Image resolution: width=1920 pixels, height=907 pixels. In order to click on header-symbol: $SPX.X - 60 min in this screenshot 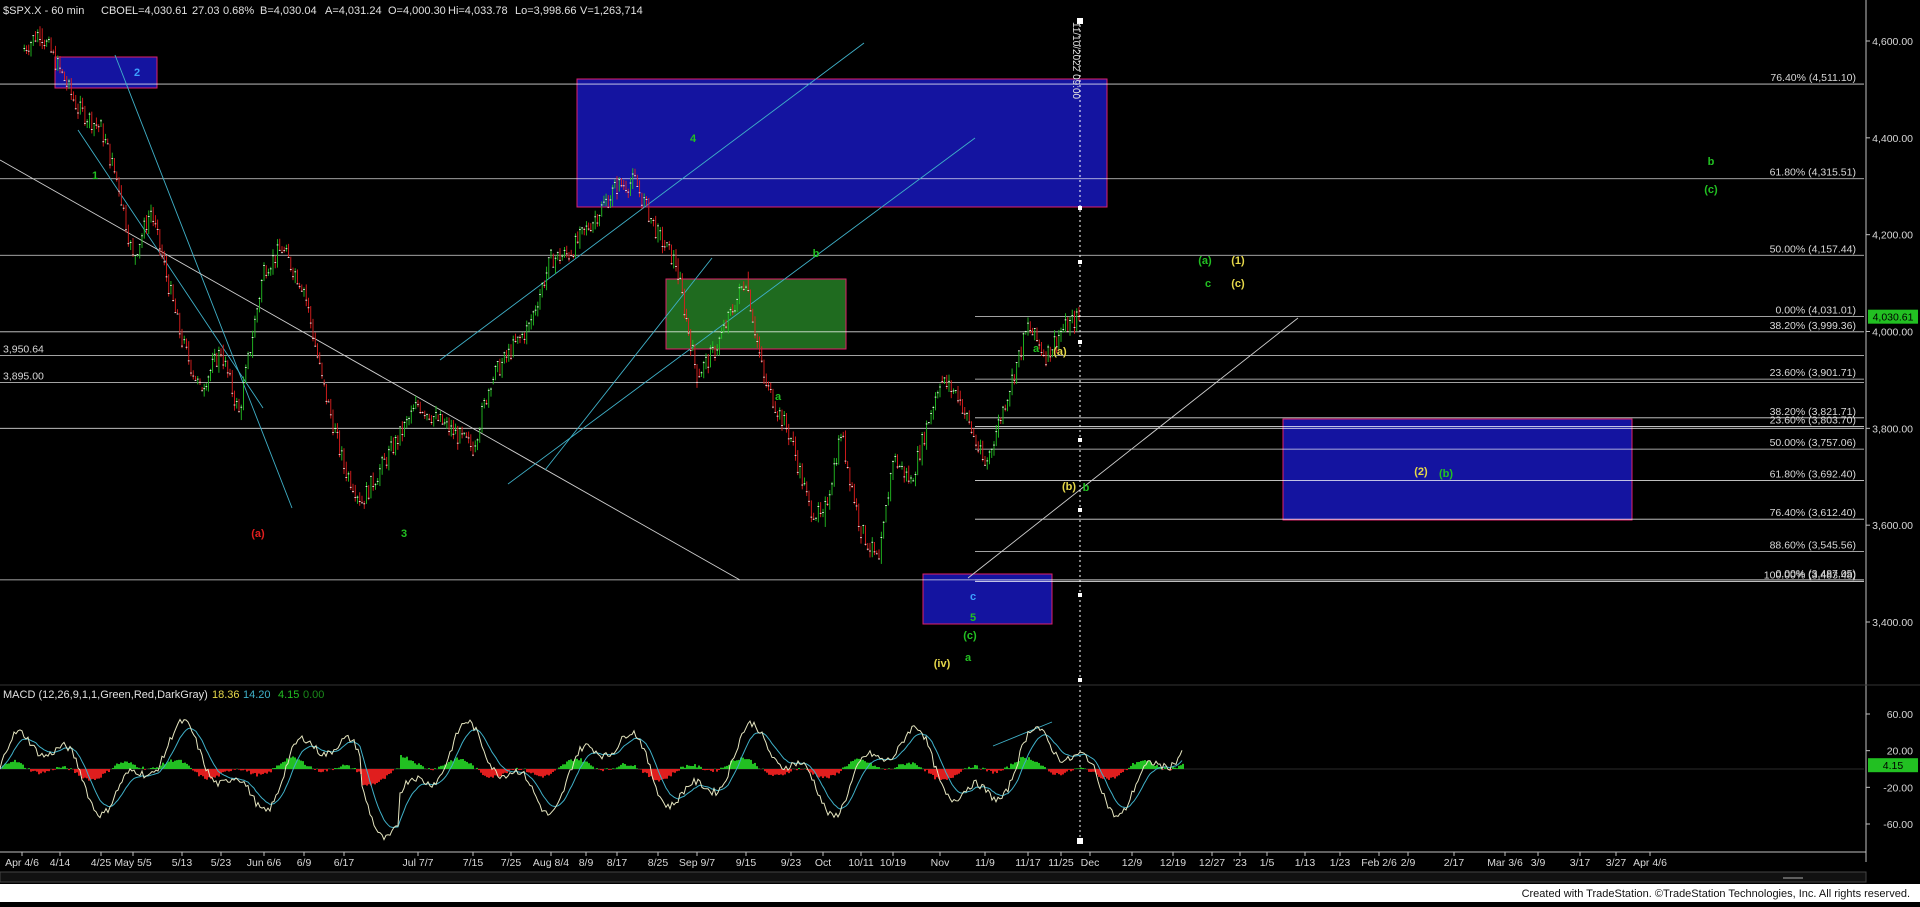, I will do `click(43, 11)`.